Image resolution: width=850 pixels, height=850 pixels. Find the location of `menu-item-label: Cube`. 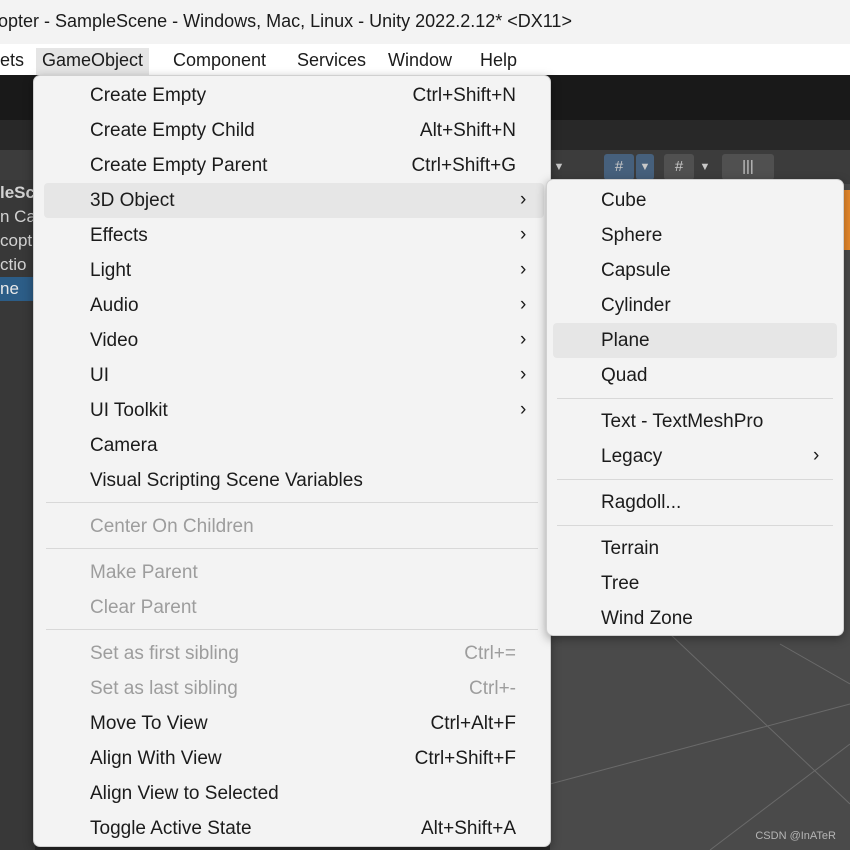

menu-item-label: Cube is located at coordinates (624, 200).